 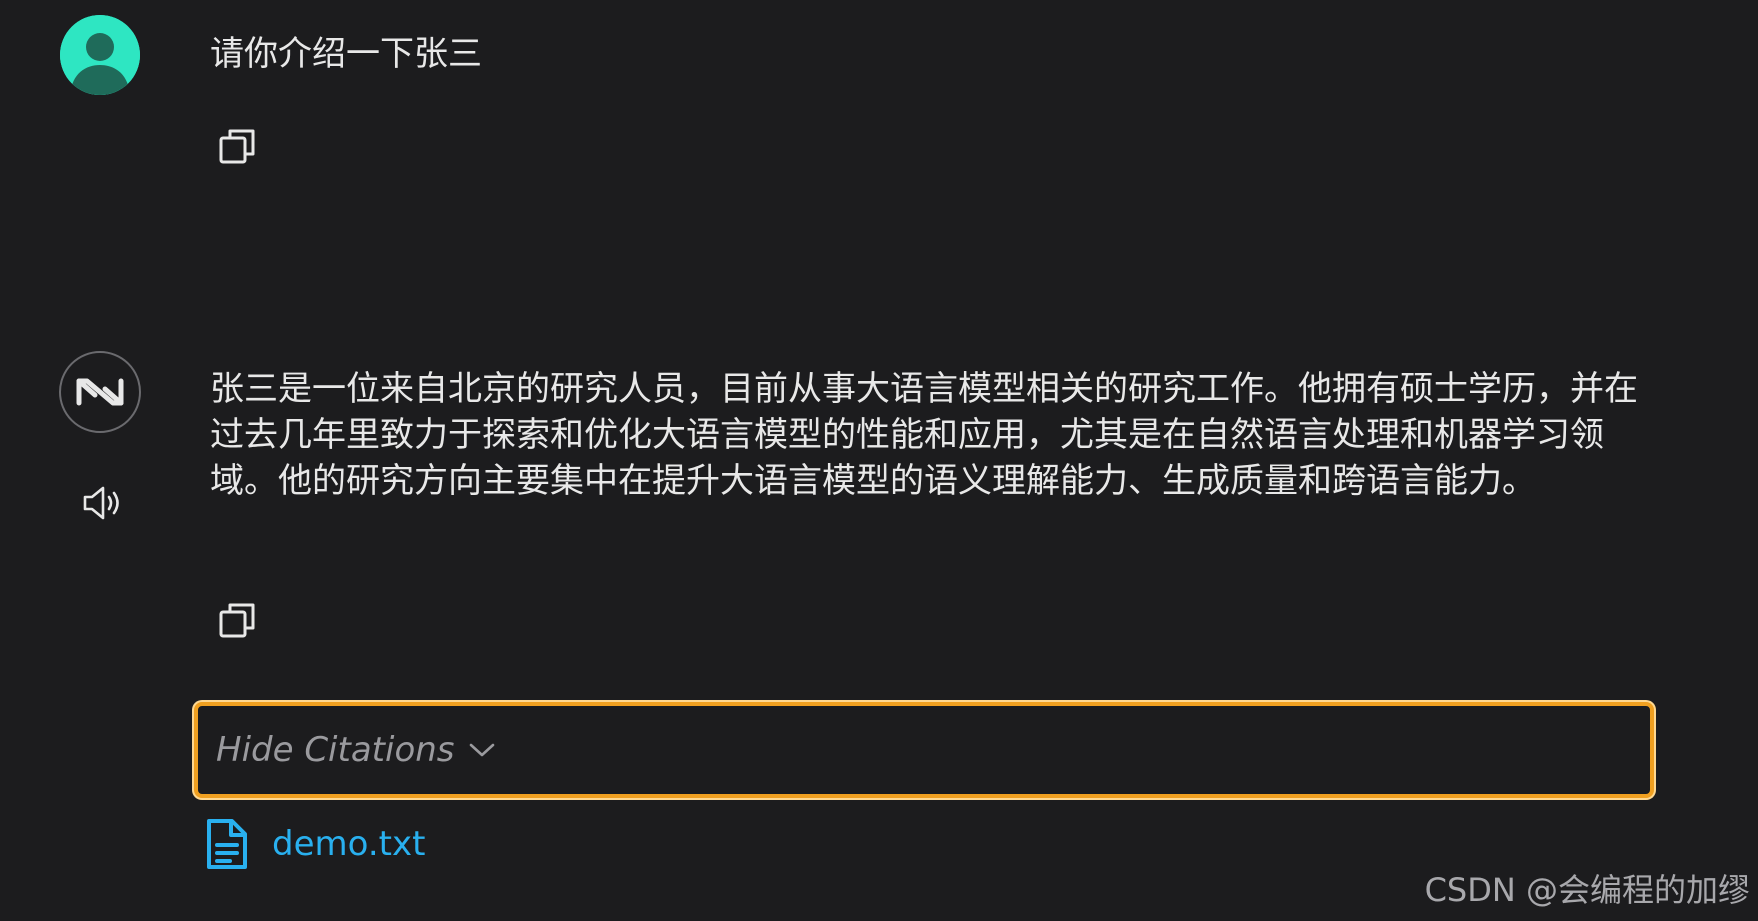 I want to click on chevron-down-icon, so click(x=482, y=750).